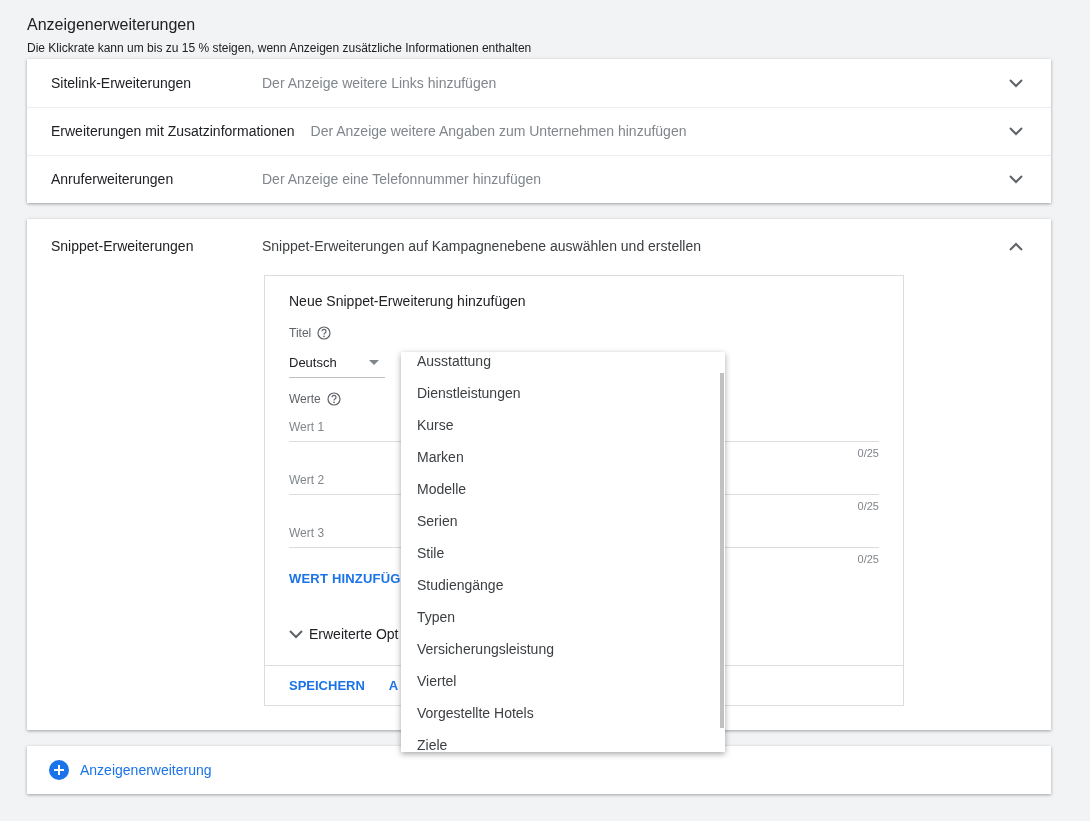 Image resolution: width=1090 pixels, height=821 pixels. I want to click on dropdown-option: Ausstattung, so click(563, 364).